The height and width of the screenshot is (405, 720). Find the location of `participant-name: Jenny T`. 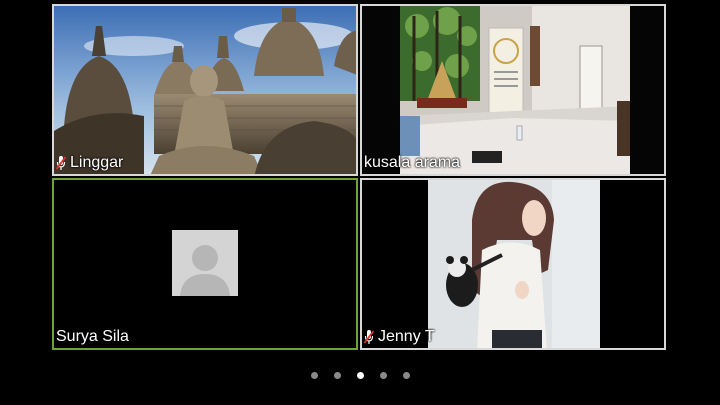

participant-name: Jenny T is located at coordinates (406, 336).